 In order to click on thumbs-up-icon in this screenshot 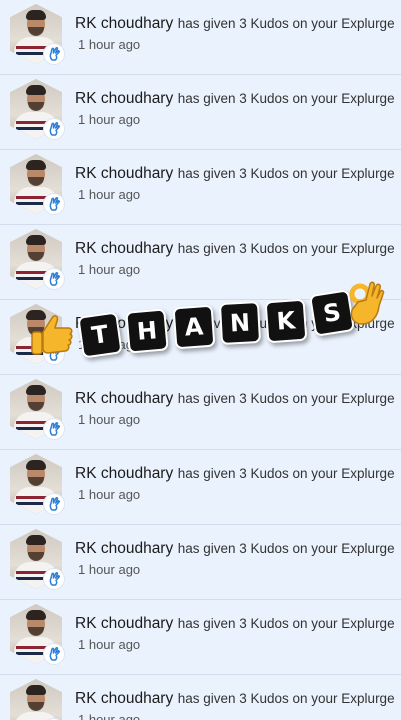, I will do `click(53, 337)`.